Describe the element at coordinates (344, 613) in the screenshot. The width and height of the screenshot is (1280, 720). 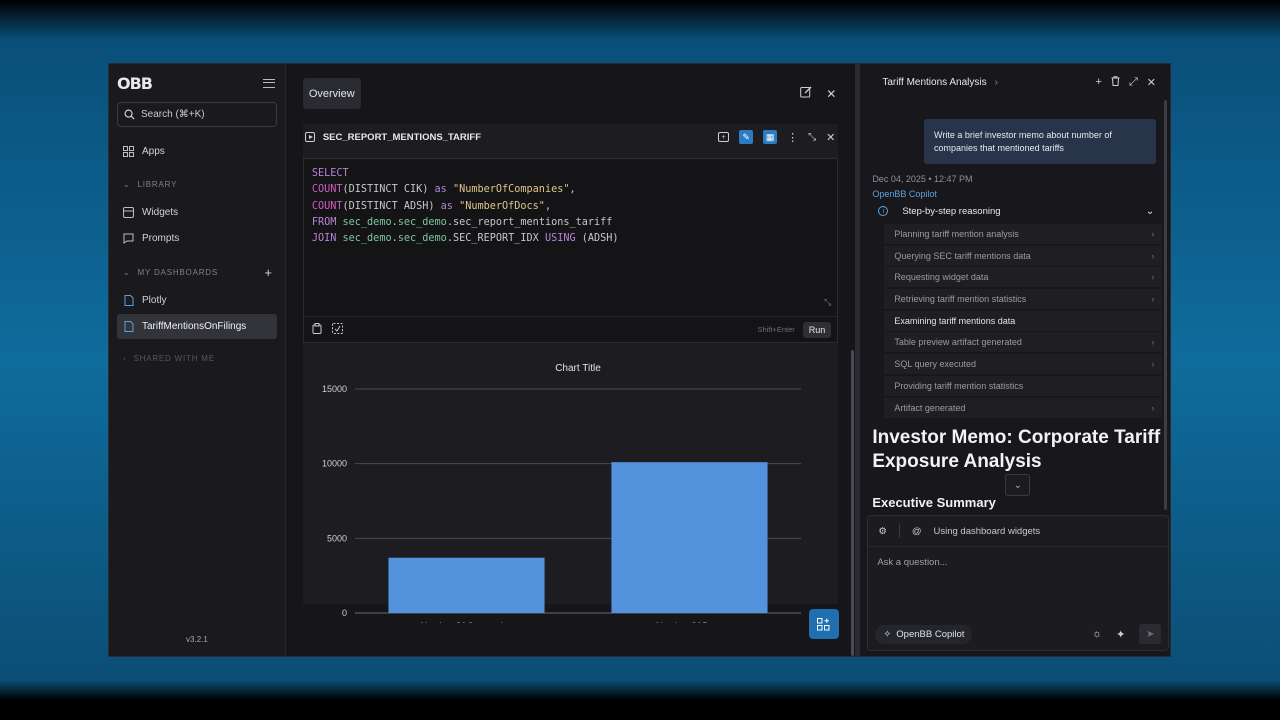
I see `y-tick-label: 0` at that location.